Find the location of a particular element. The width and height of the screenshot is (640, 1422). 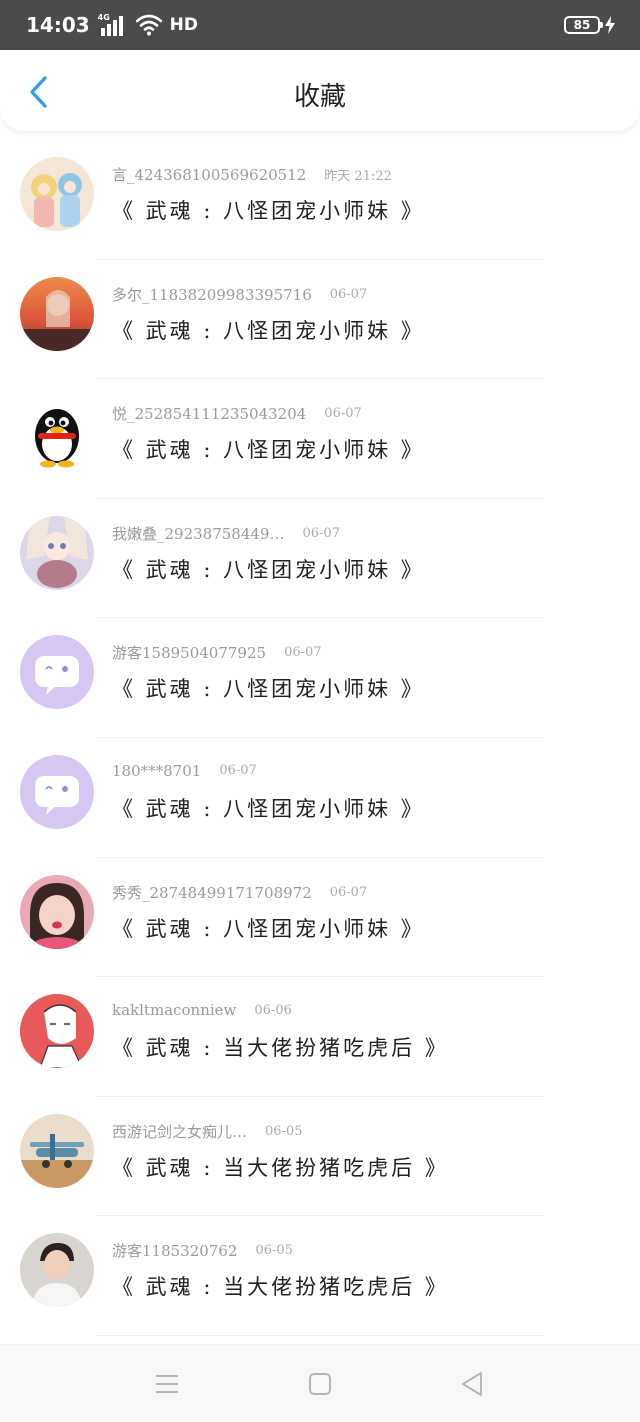

sunset-girl-avatar-icon is located at coordinates (57, 313).